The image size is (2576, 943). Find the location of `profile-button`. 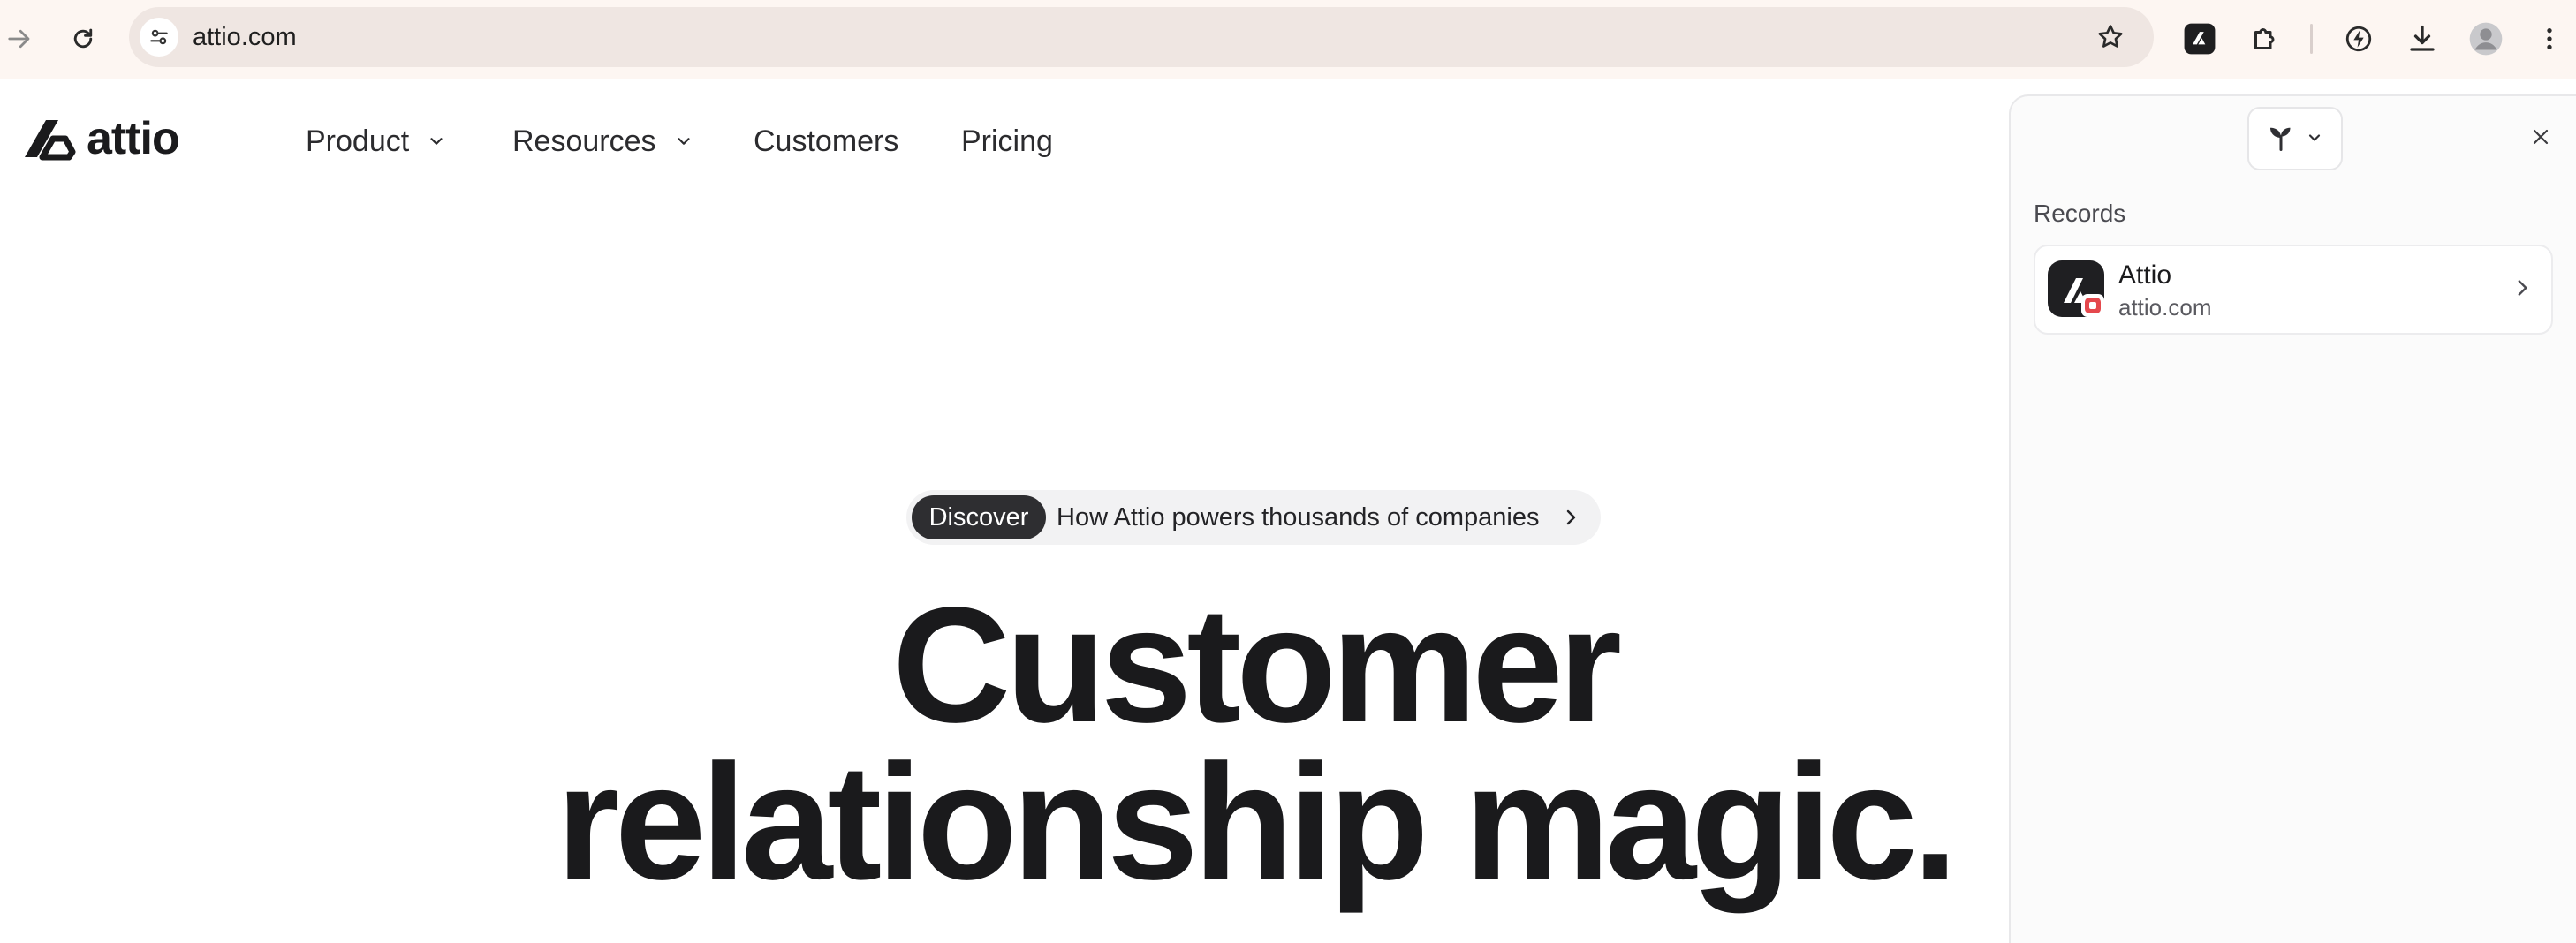

profile-button is located at coordinates (2486, 39).